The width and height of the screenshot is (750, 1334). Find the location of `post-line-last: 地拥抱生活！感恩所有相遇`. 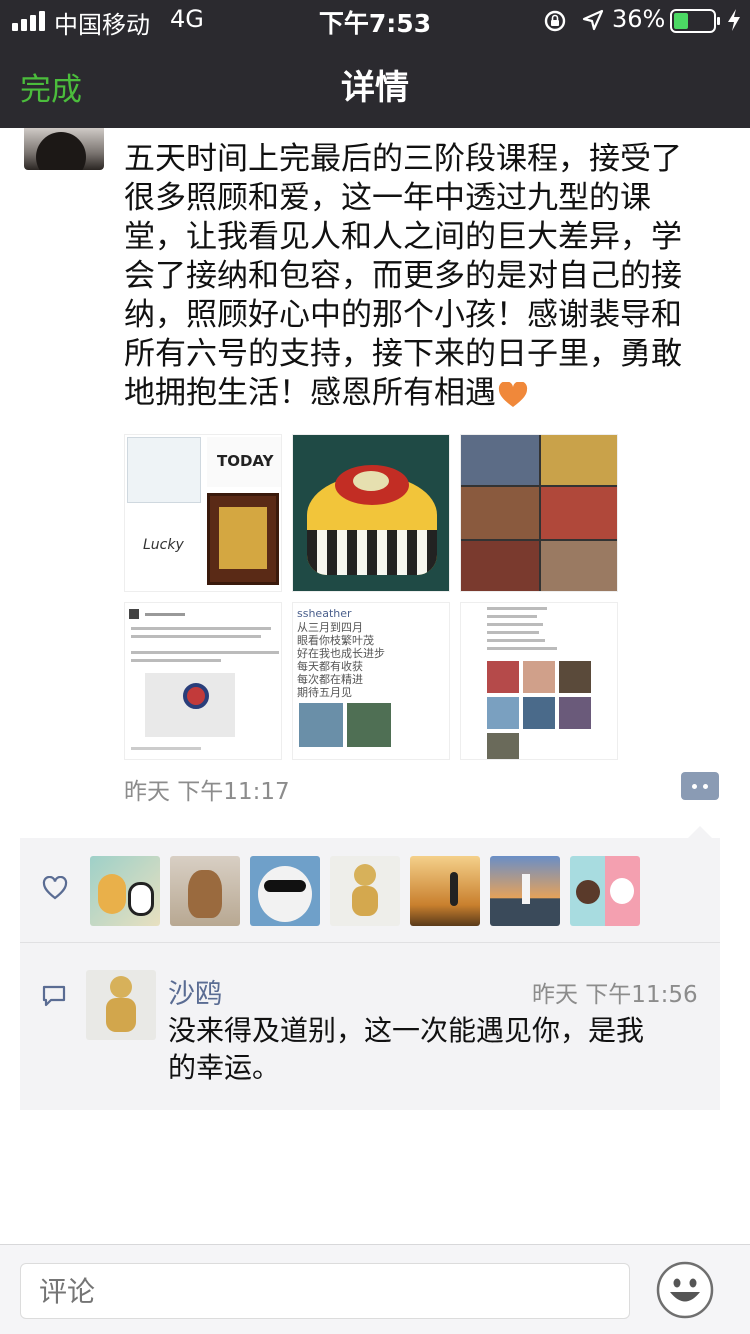

post-line-last: 地拥抱生活！感恩所有相遇 is located at coordinates (424, 393).